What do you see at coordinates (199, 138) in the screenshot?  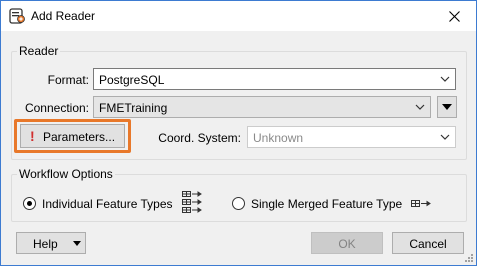 I see `coord-system-label: Coord. System:` at bounding box center [199, 138].